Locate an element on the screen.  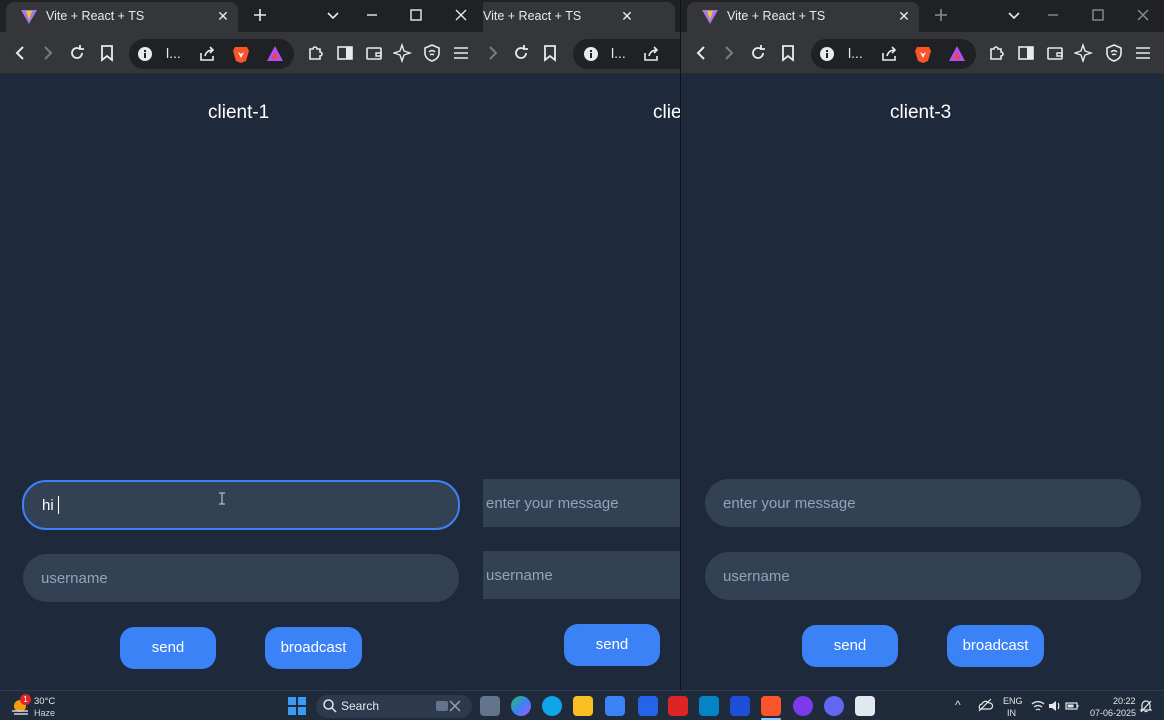
weather-temp: 30°C is located at coordinates (44, 701).